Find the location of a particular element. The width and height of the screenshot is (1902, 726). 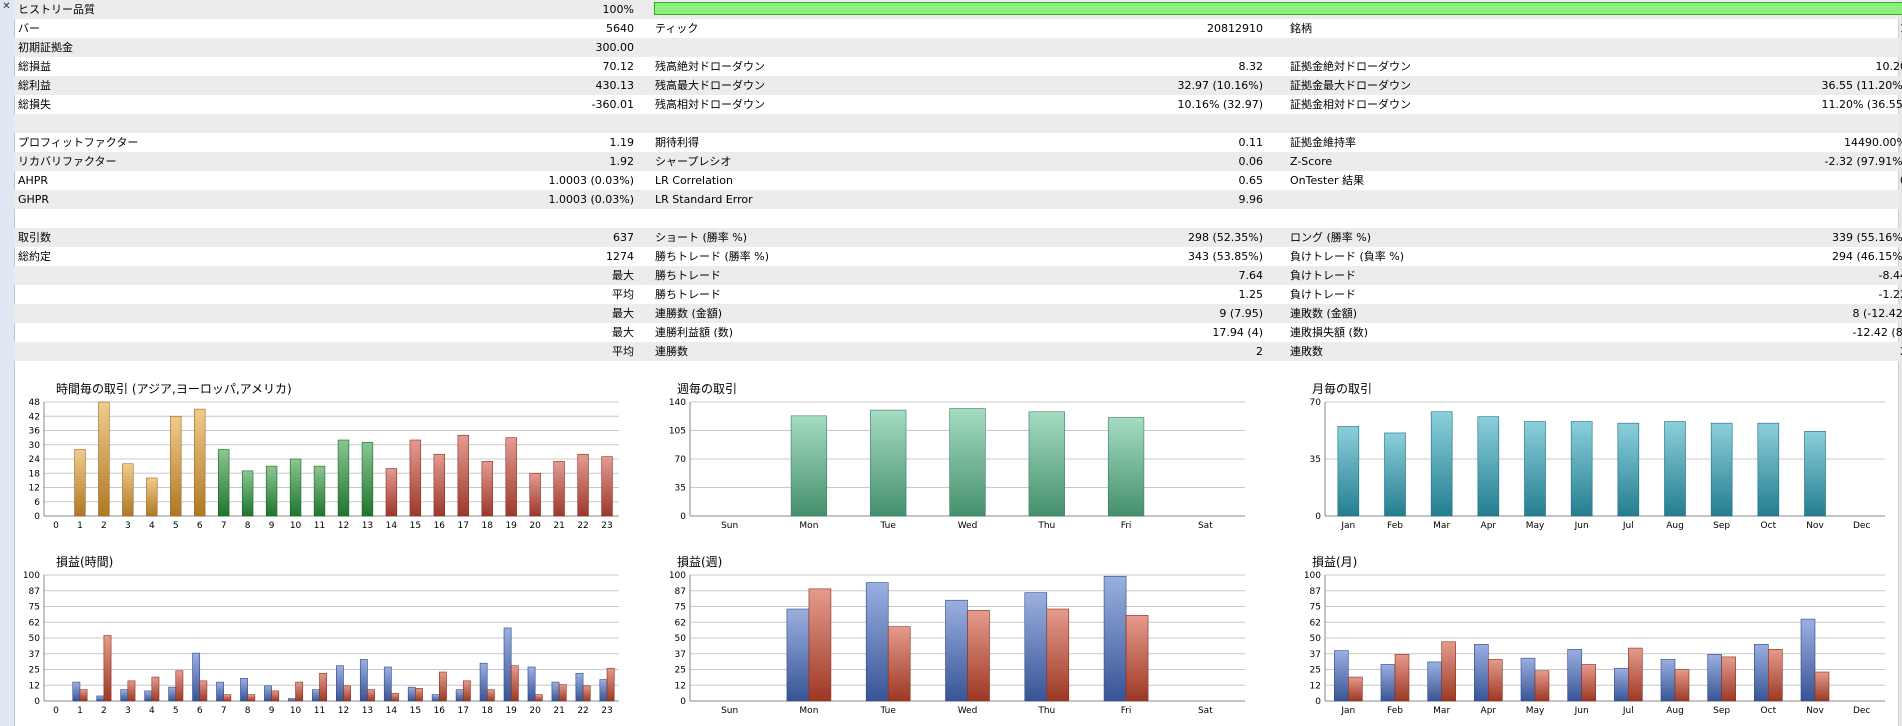

stat-label: ショート (勝率 %) is located at coordinates (701, 237).